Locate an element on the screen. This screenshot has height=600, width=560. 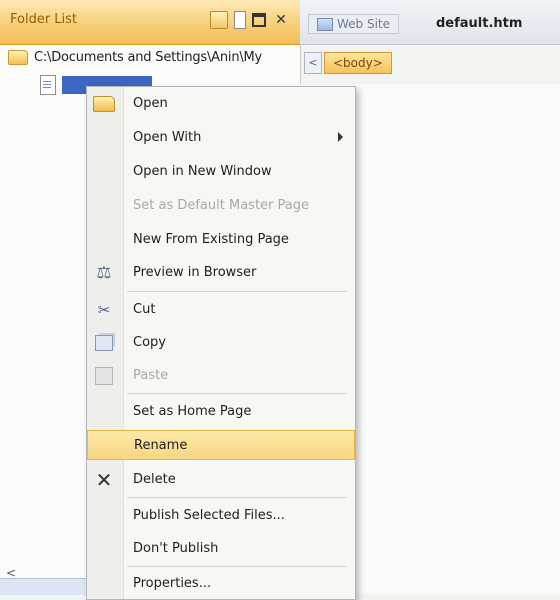
delete-icon: ✕ is located at coordinates (104, 480).